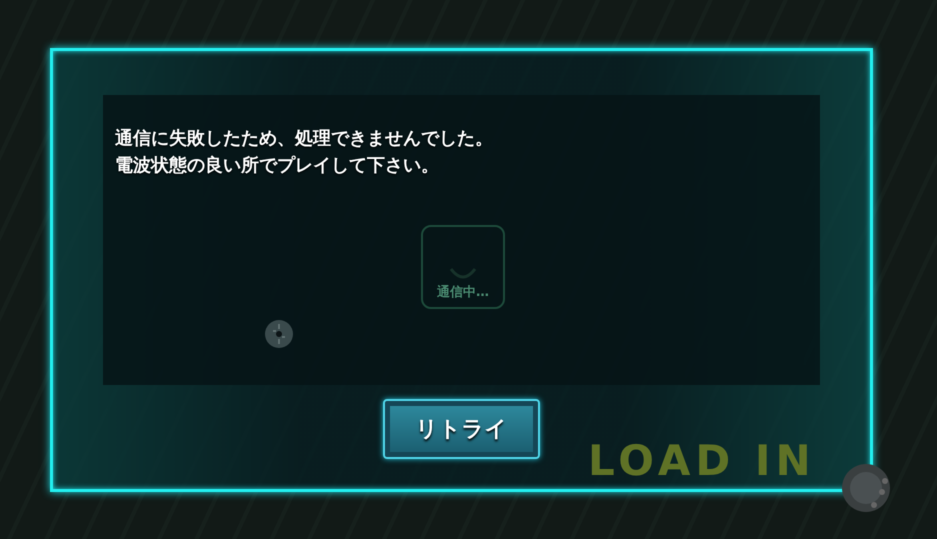  What do you see at coordinates (463, 273) in the screenshot?
I see `smile-arc-icon` at bounding box center [463, 273].